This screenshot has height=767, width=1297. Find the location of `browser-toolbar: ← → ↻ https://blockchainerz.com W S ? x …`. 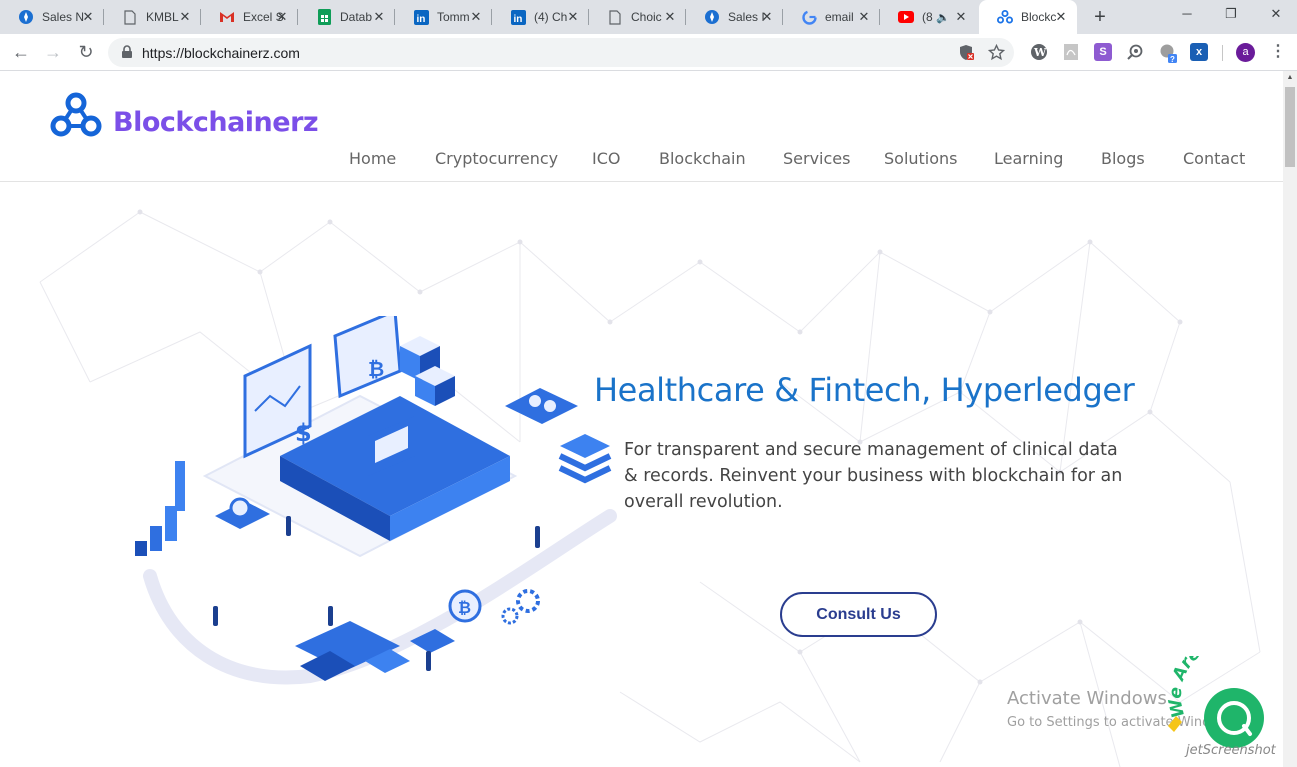

browser-toolbar: ← → ↻ https://blockchainerz.com W S ? x … is located at coordinates (648, 52).